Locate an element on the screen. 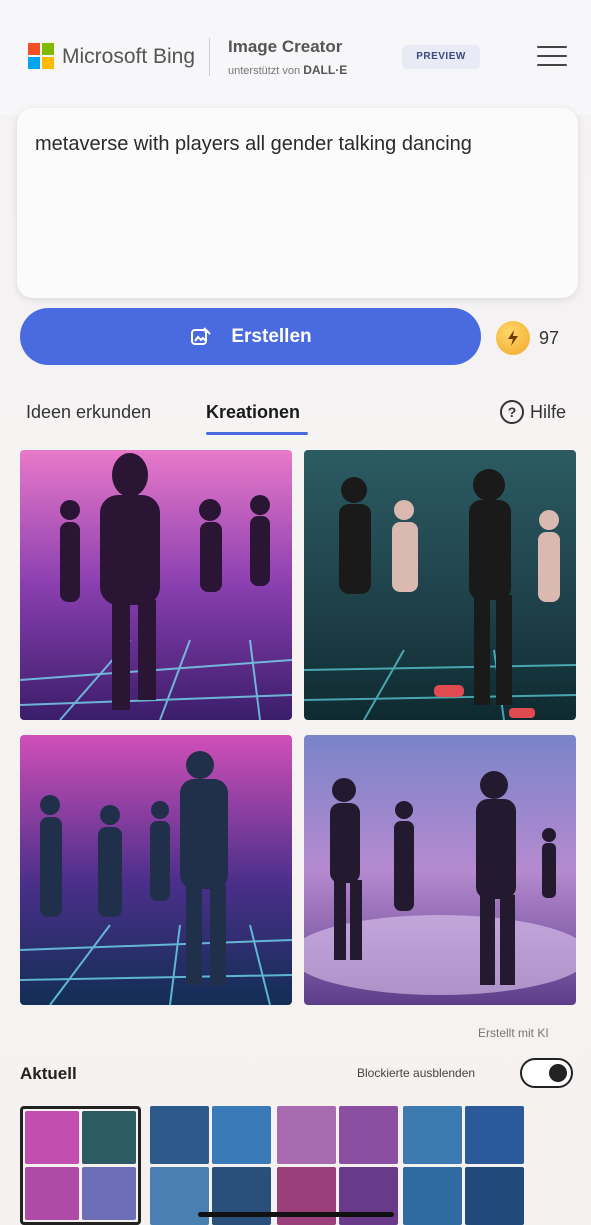 This screenshot has height=1225, width=591. microsoft-logo-icon is located at coordinates (41, 56).